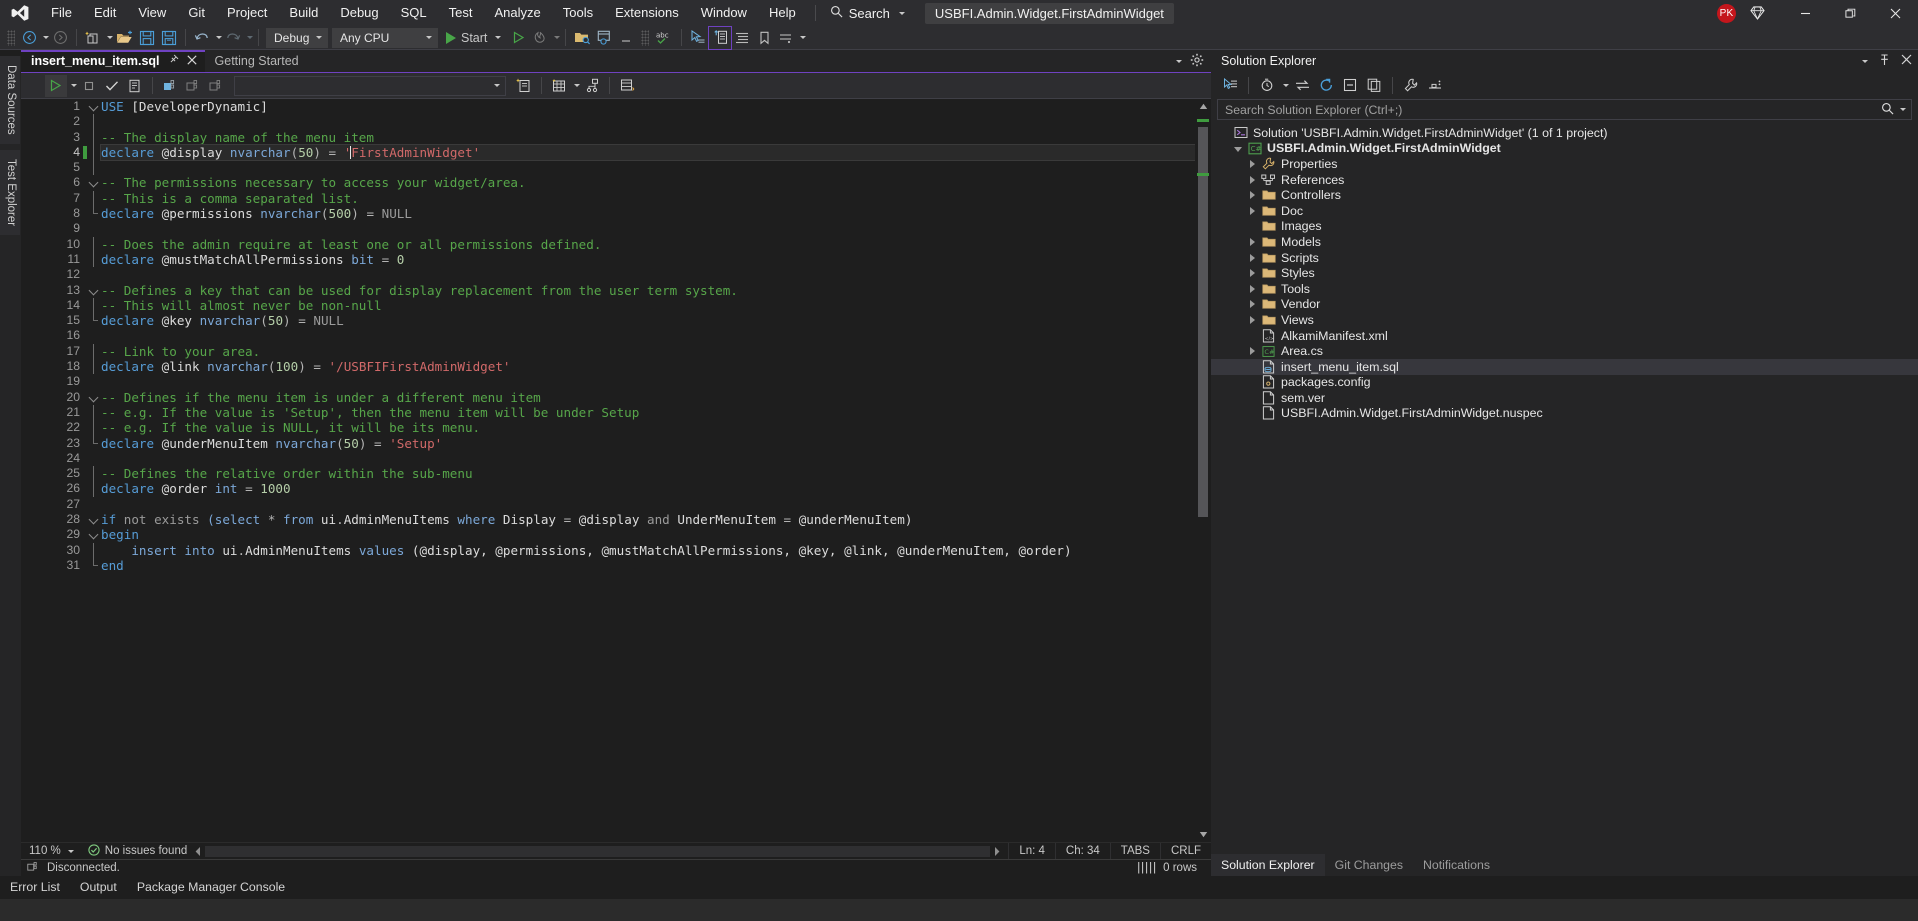 The width and height of the screenshot is (1918, 921). What do you see at coordinates (10, 192) in the screenshot?
I see `sidebar-tab-test-explorer: Test Explorer` at bounding box center [10, 192].